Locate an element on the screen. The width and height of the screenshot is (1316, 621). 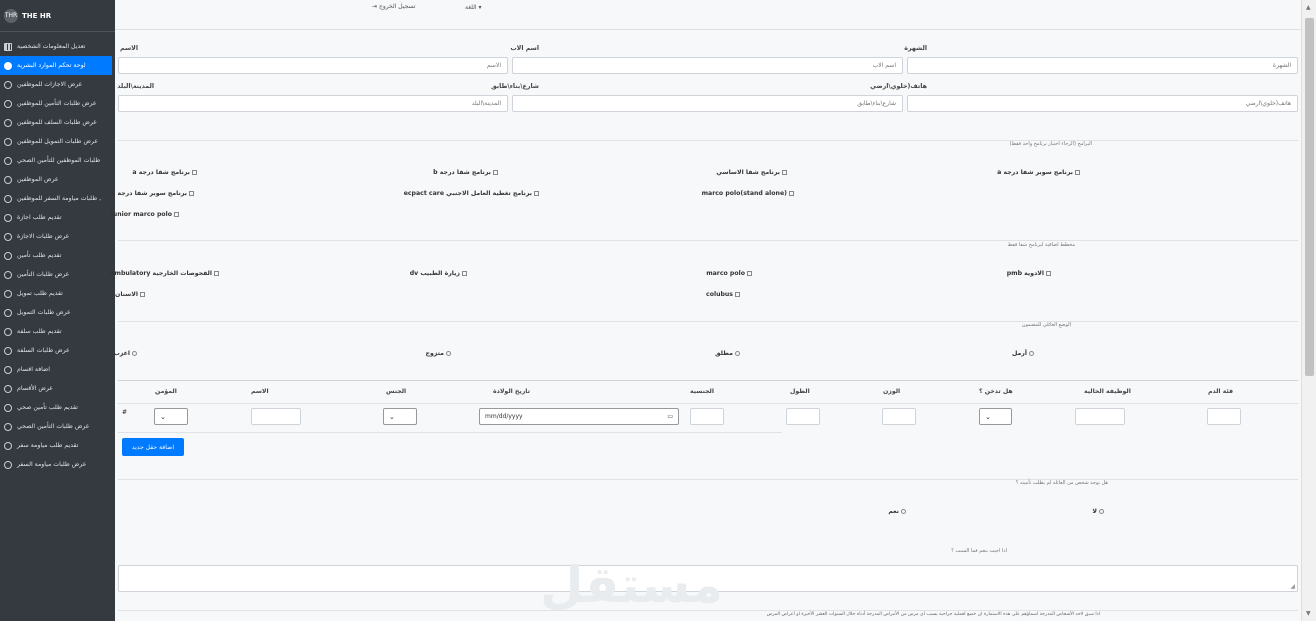
birth-date-input: mm/dd/yyyy ▭ is located at coordinates (579, 416).